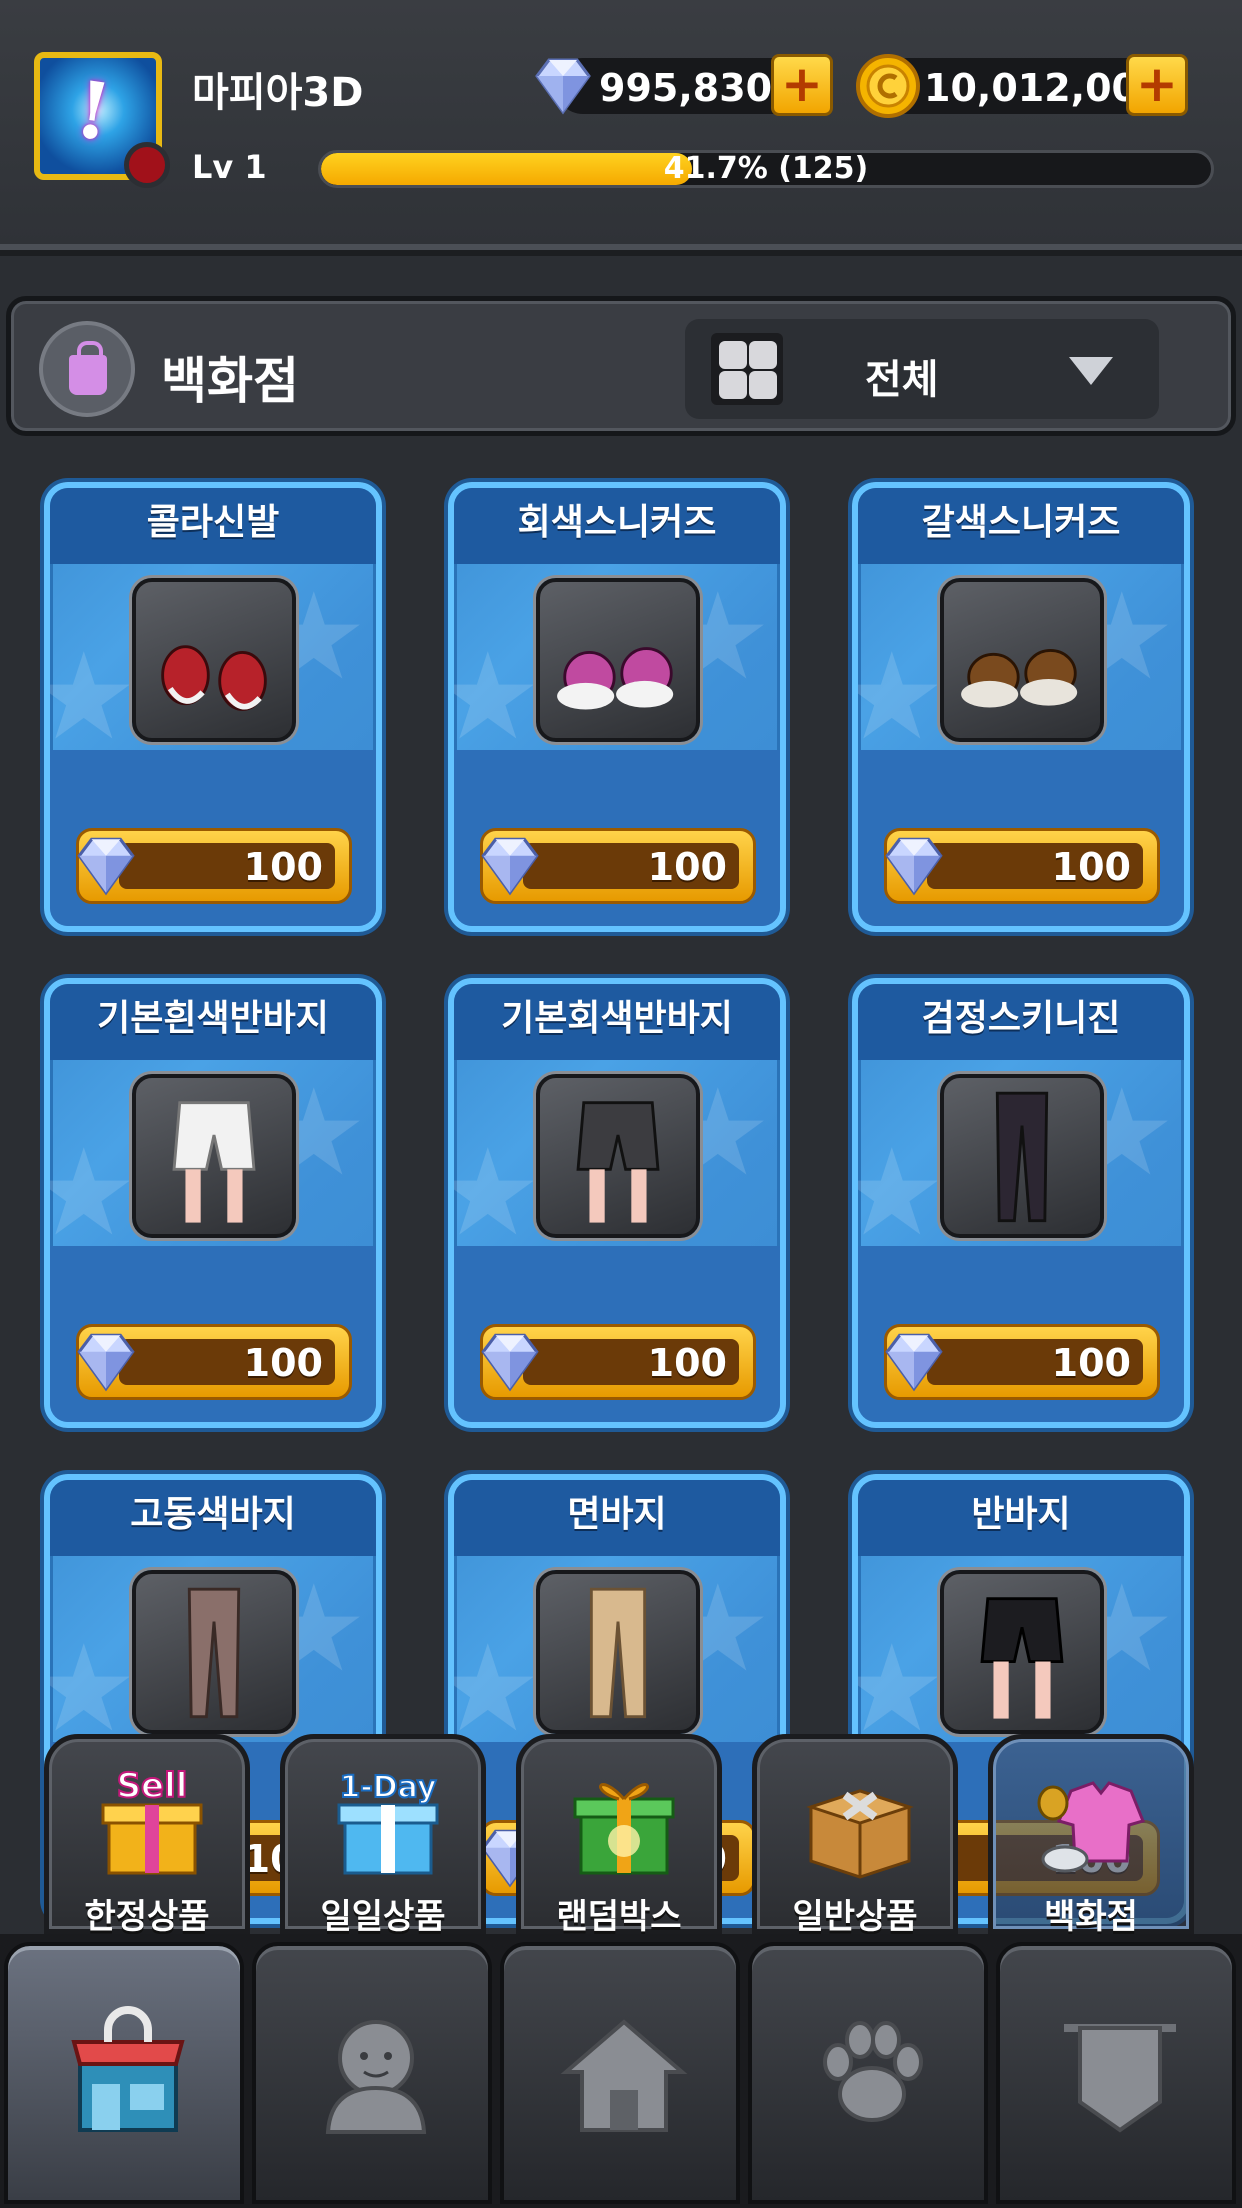 Image resolution: width=1242 pixels, height=2208 pixels. What do you see at coordinates (214, 1162) in the screenshot?
I see `white-shorts-icon` at bounding box center [214, 1162].